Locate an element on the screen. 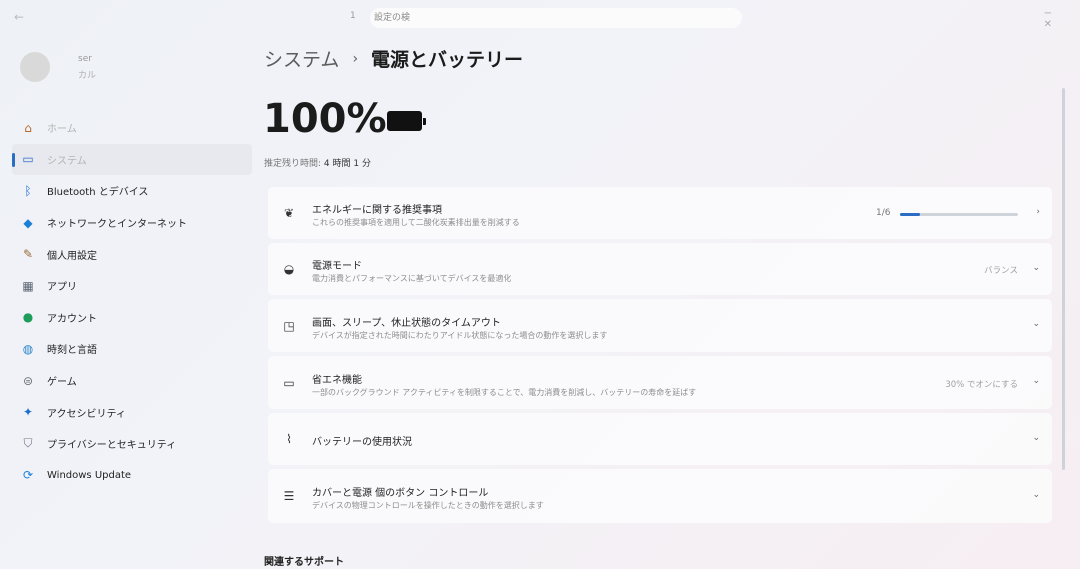 This screenshot has width=1080, height=569. screen-sleep-icon: ◳ is located at coordinates (289, 326).